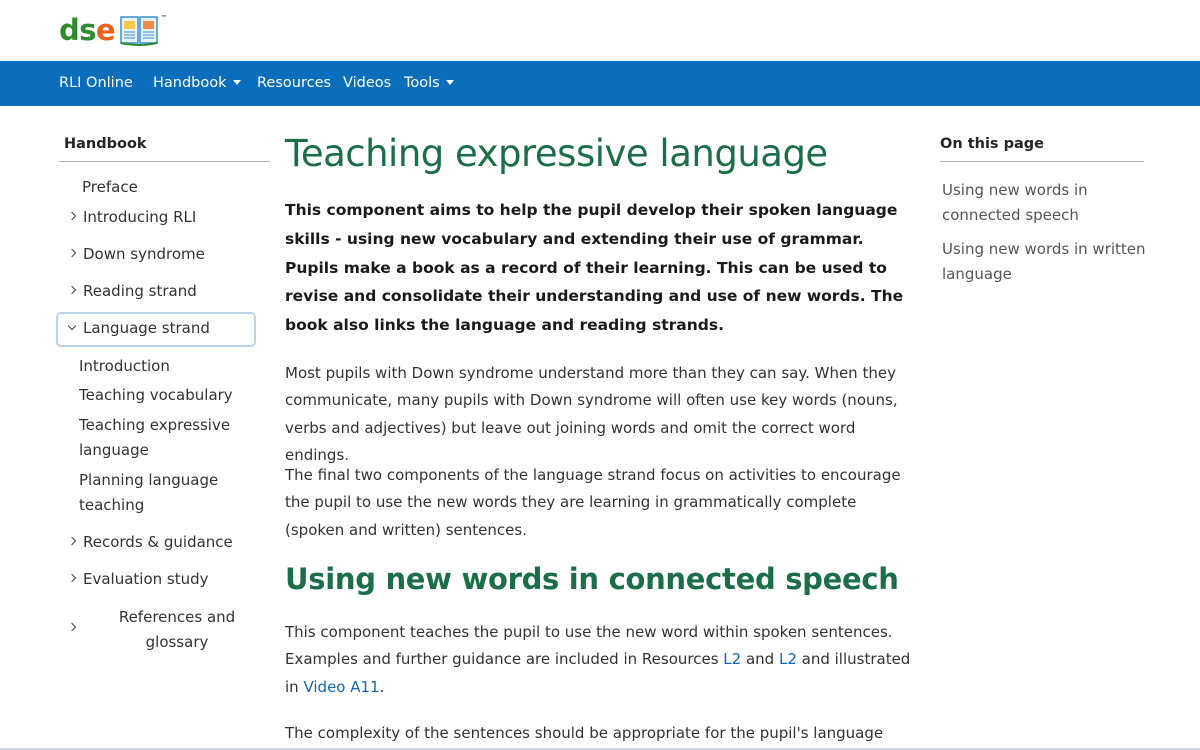 This screenshot has height=750, width=1200. What do you see at coordinates (1044, 262) in the screenshot?
I see `toc-link-written-language: Using new words in written language` at bounding box center [1044, 262].